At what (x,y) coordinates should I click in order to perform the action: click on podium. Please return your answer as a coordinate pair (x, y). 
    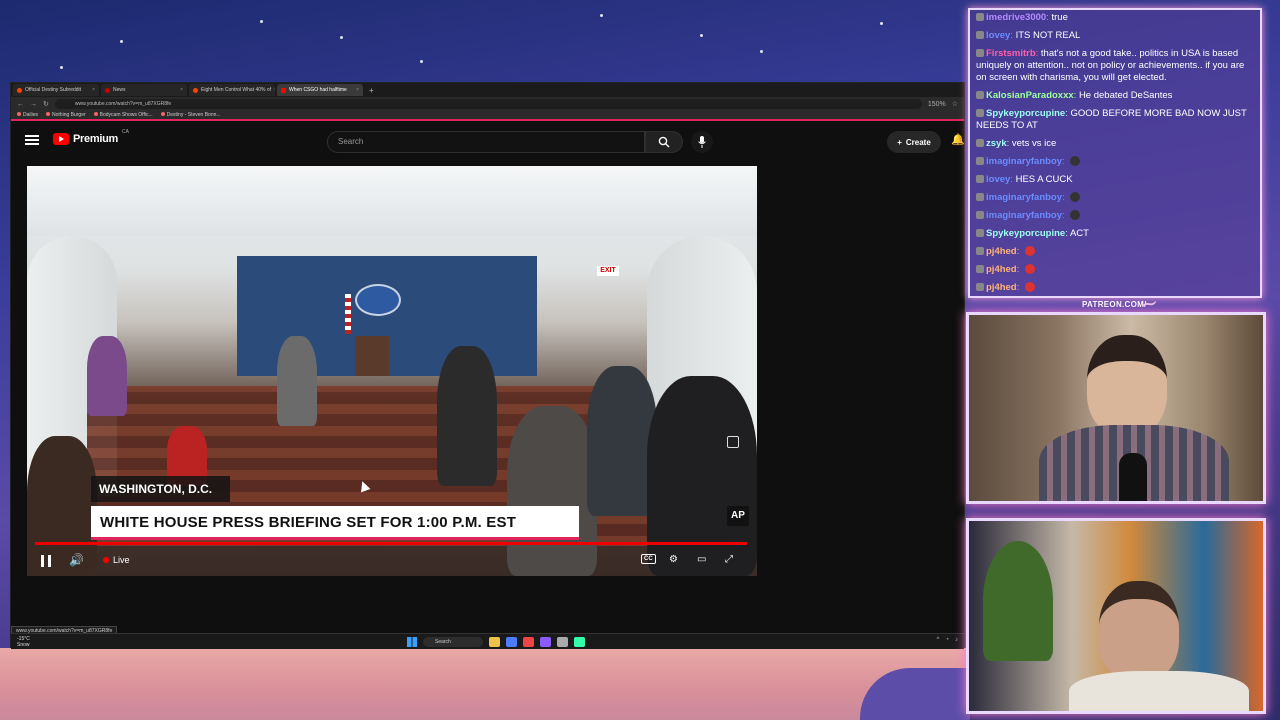
    Looking at the image, I should click on (372, 356).